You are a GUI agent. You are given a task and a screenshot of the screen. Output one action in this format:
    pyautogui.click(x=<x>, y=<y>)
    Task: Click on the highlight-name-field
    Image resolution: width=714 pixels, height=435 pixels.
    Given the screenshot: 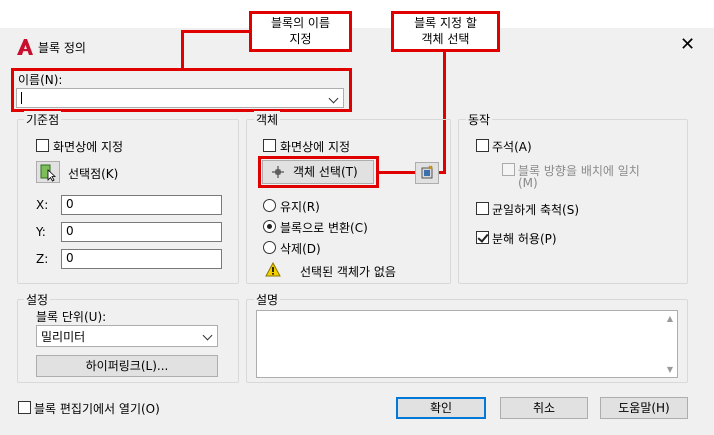 What is the action you would take?
    pyautogui.click(x=181, y=90)
    